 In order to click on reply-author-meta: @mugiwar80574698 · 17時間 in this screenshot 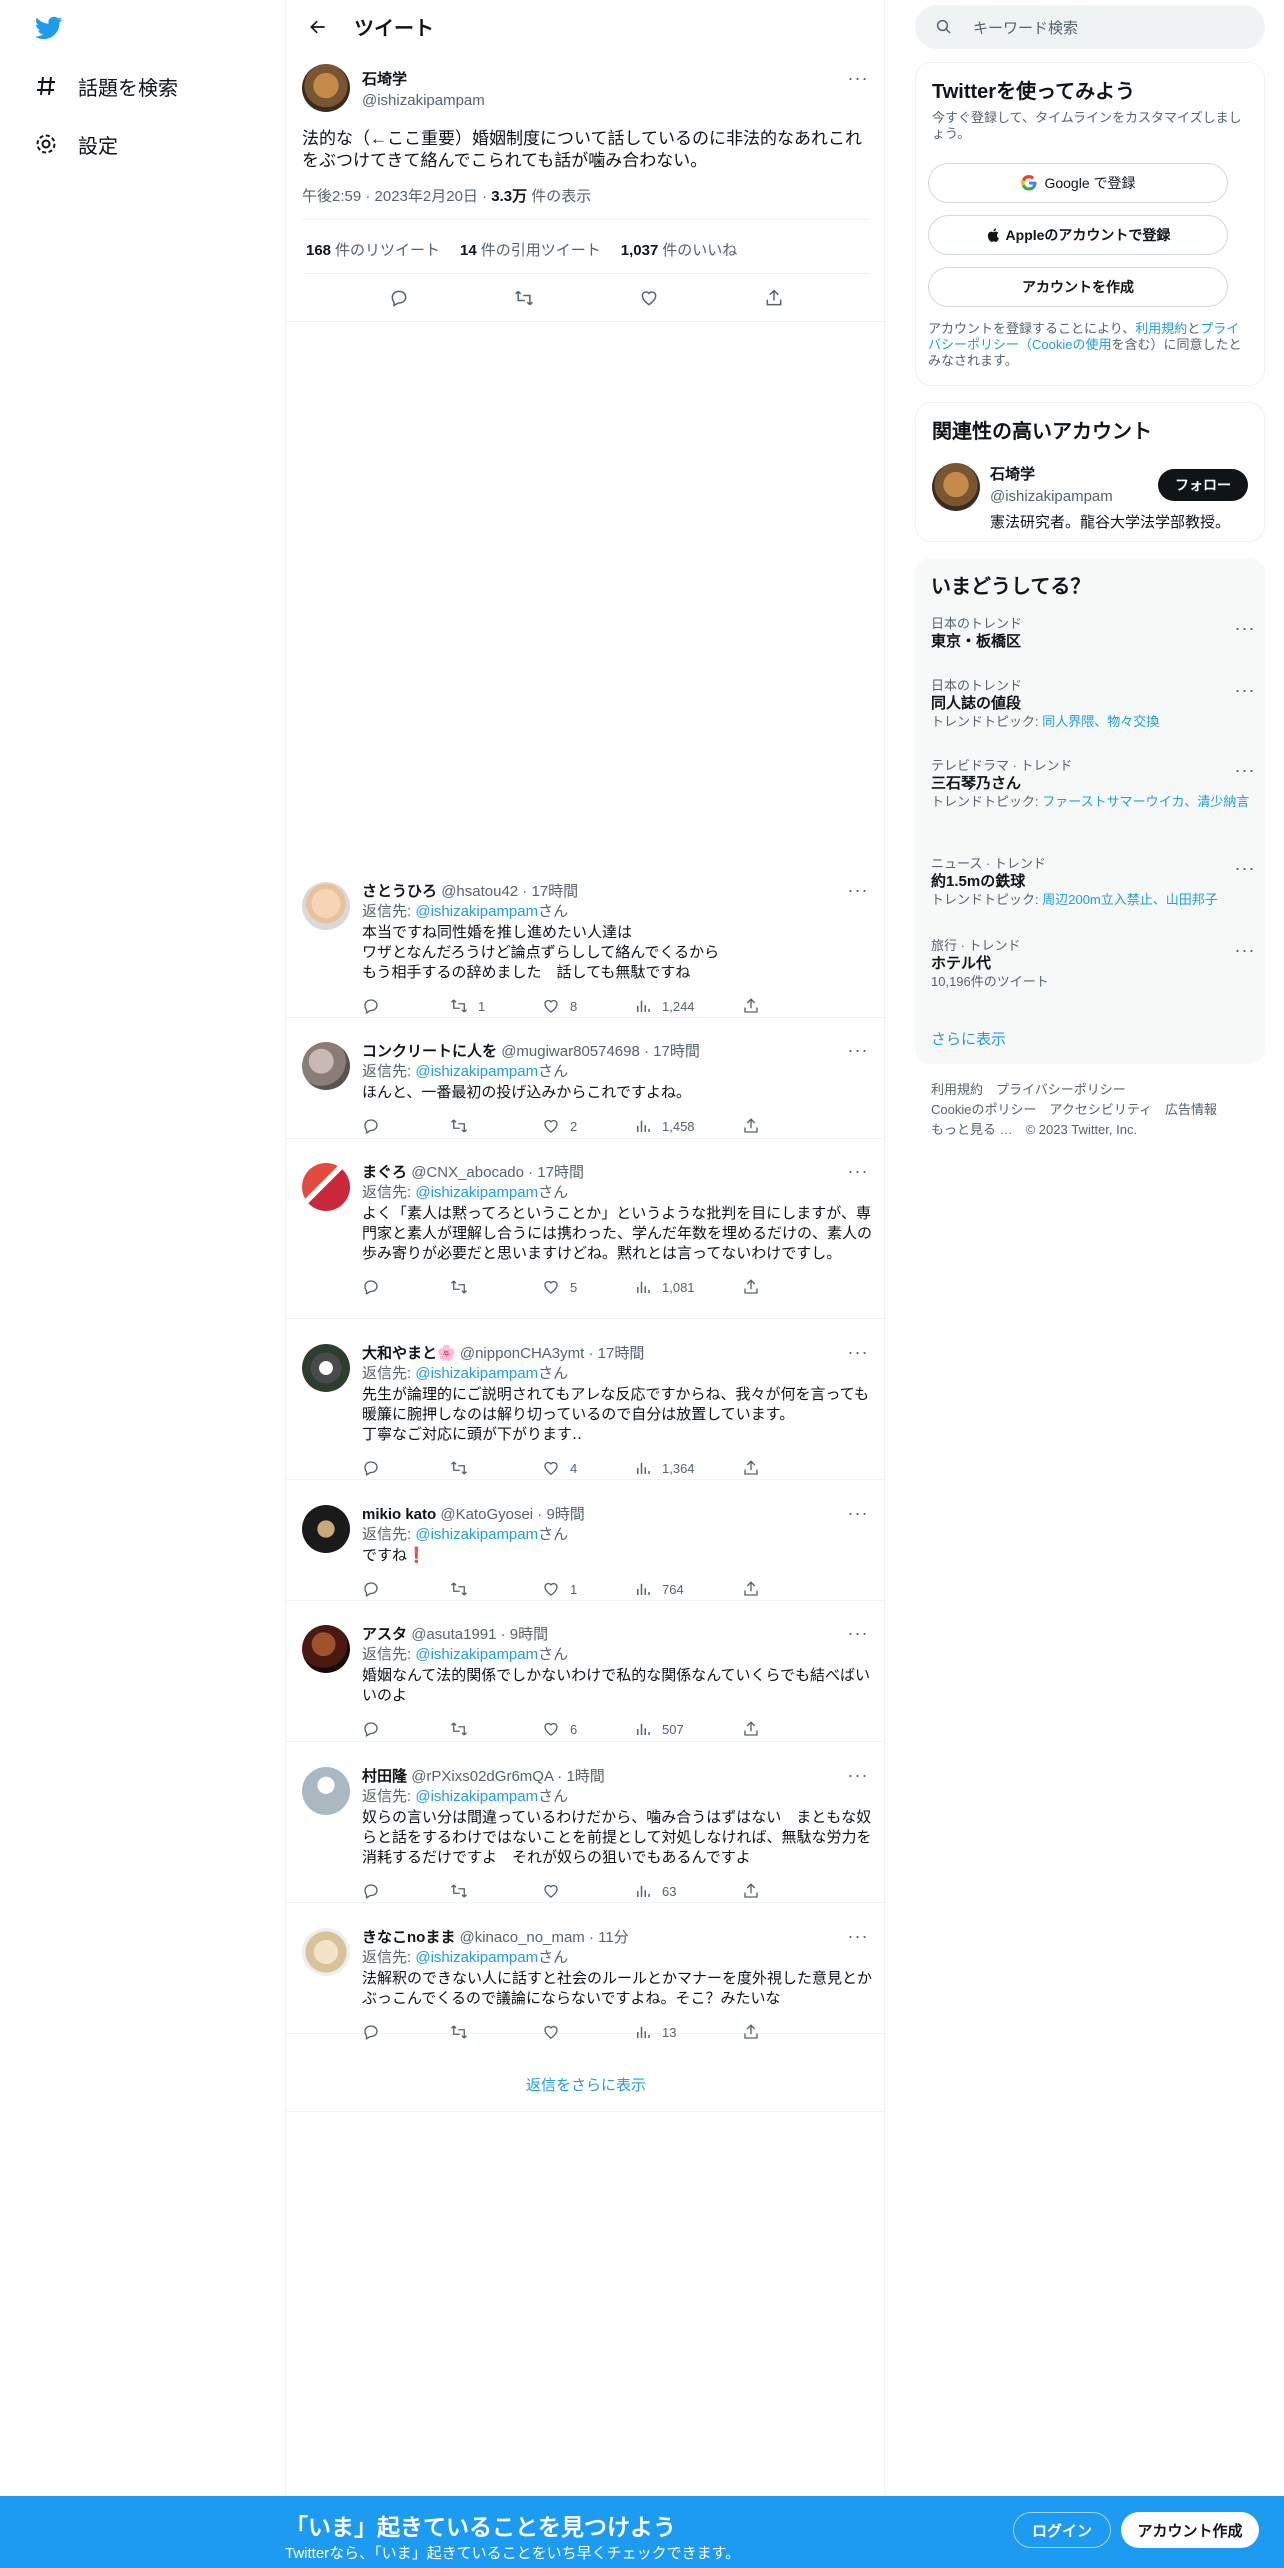, I will do `click(600, 1051)`.